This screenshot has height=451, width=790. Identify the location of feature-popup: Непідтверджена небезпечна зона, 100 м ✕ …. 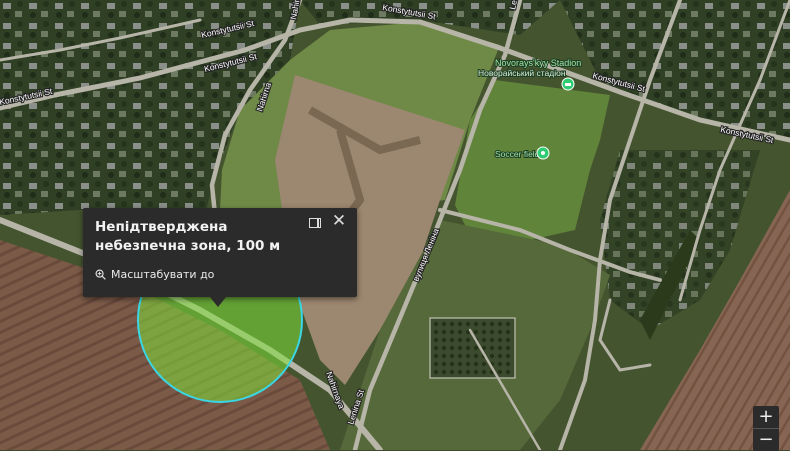
(220, 257).